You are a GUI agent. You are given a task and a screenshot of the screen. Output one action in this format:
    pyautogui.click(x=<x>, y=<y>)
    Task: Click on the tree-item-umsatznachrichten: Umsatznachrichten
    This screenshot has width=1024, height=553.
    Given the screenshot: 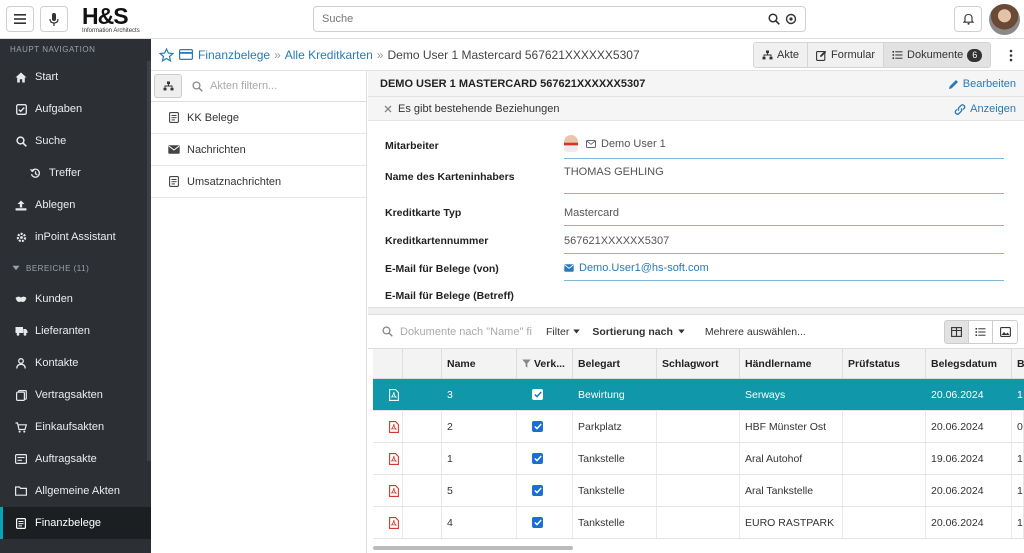 What is the action you would take?
    pyautogui.click(x=258, y=182)
    